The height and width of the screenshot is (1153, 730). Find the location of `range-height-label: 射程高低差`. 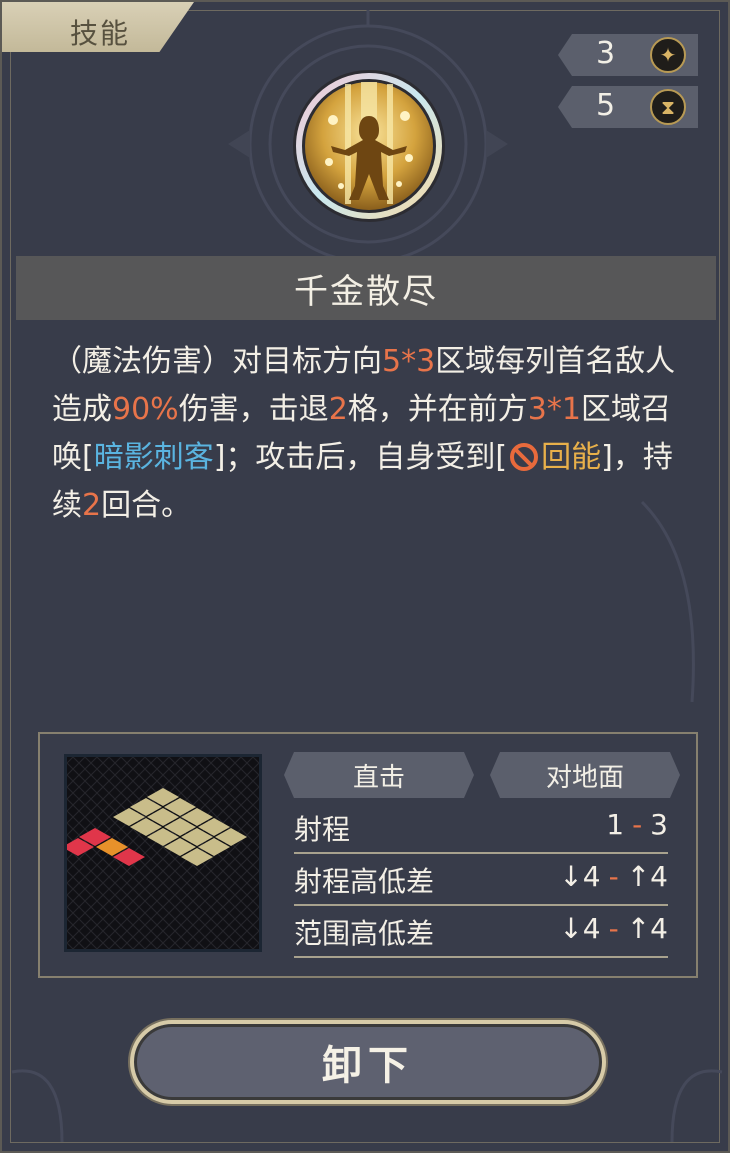

range-height-label: 射程高低差 is located at coordinates (364, 881).